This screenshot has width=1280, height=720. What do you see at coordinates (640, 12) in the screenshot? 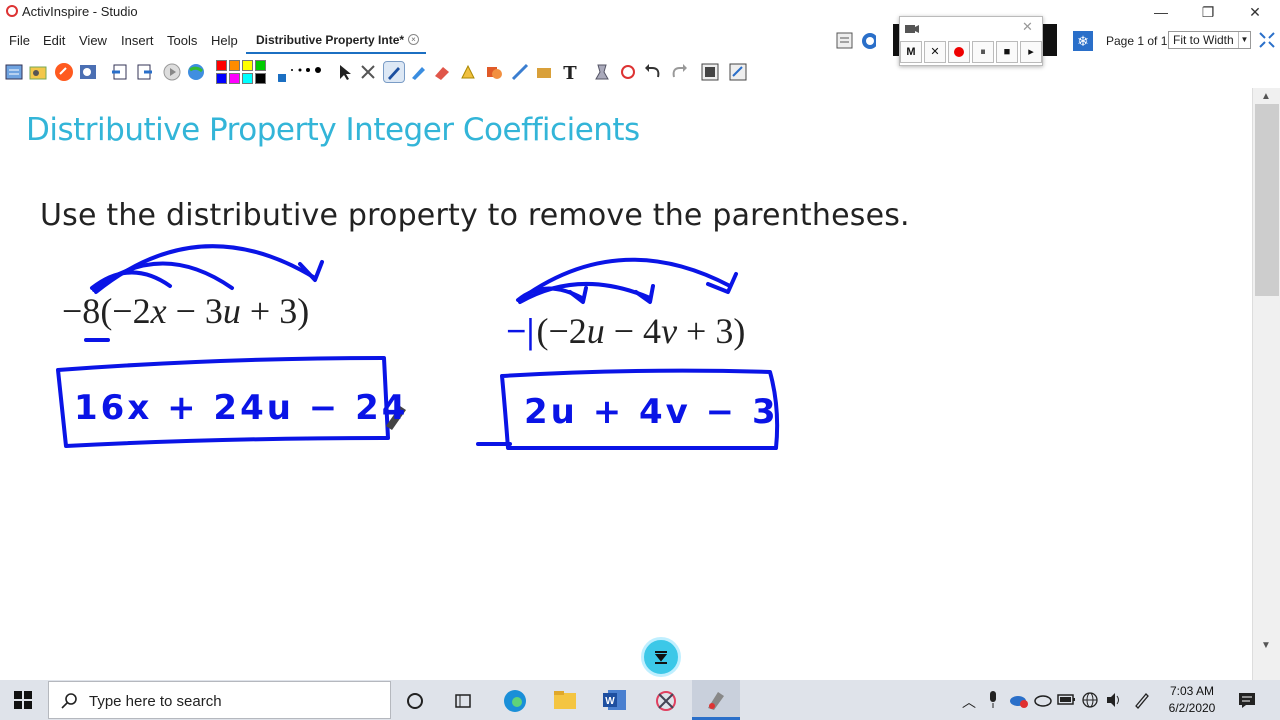
I see `title-bar: ActivInspire - Studio — ❐ ✕` at bounding box center [640, 12].